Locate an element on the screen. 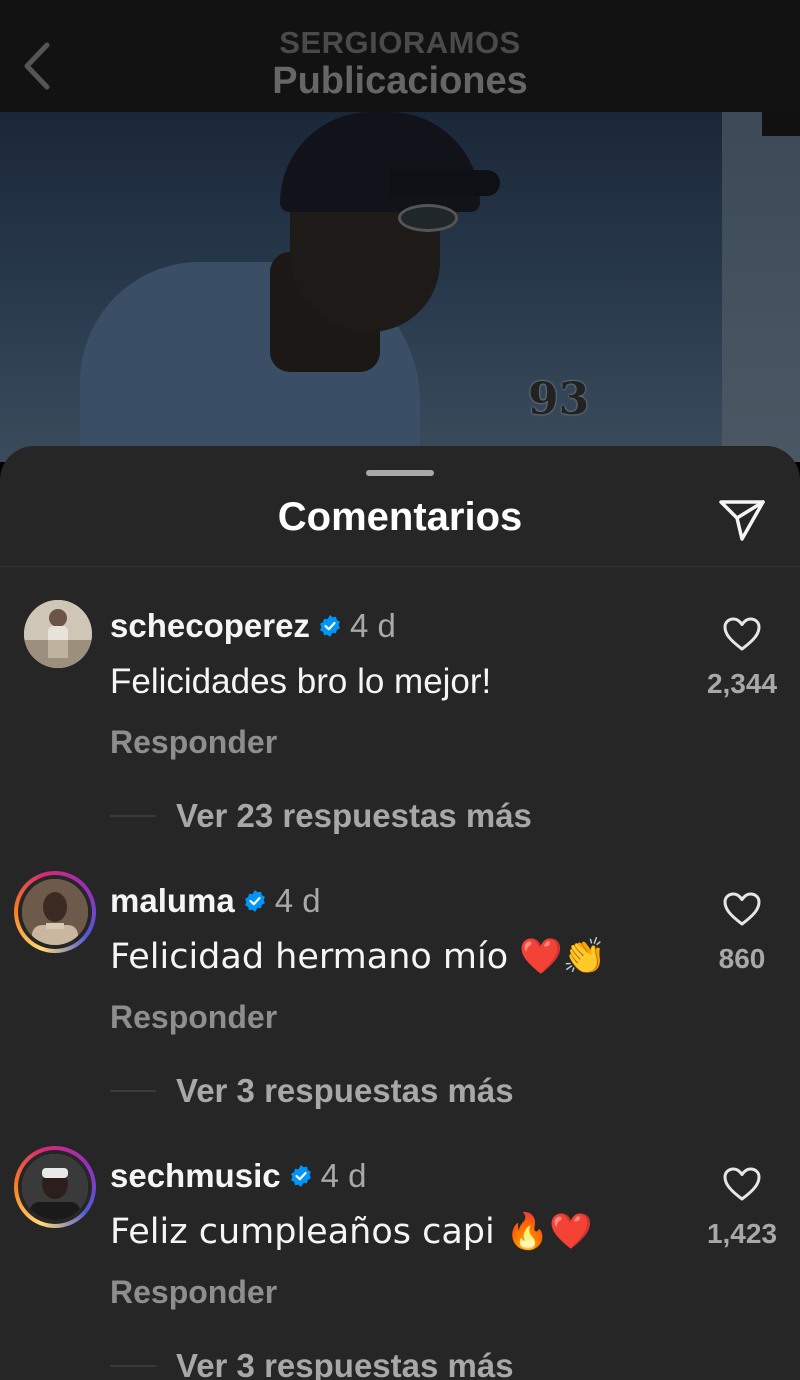  view-replies-button: Ver 23 respuestas más is located at coordinates (321, 816).